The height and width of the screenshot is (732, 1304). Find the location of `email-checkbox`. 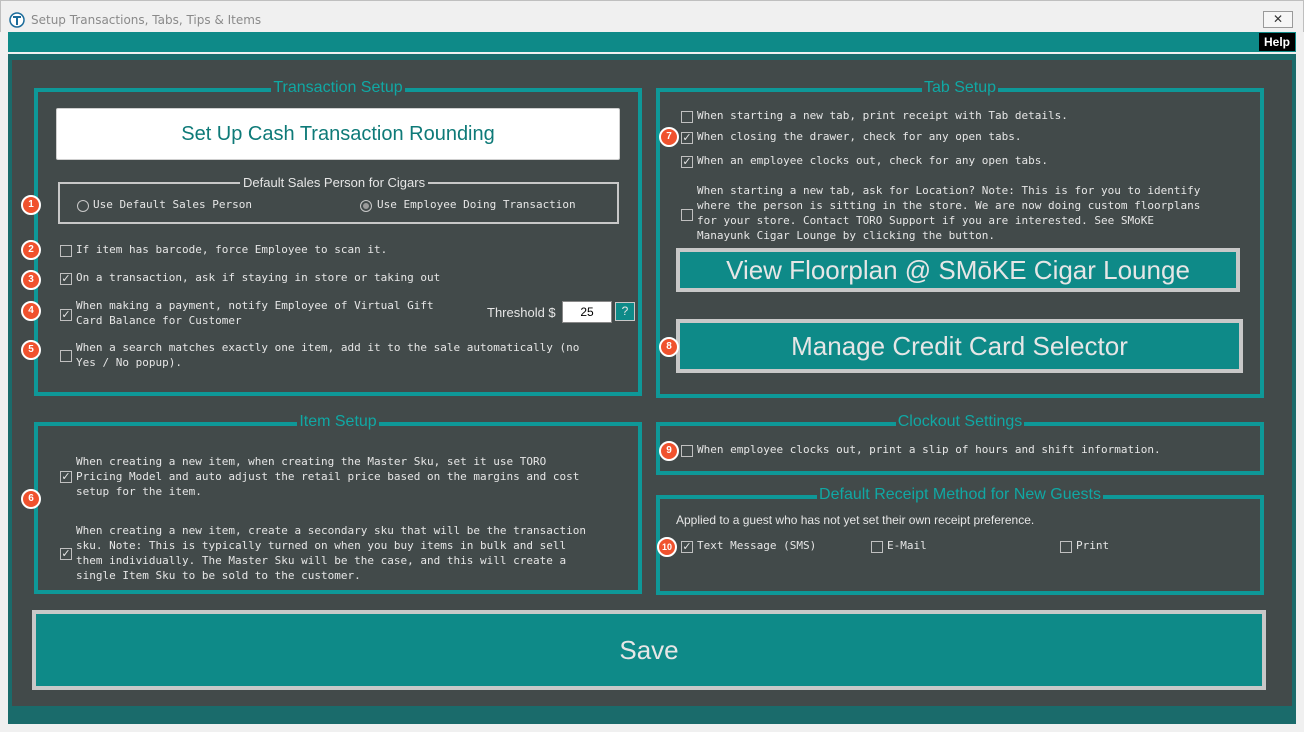

email-checkbox is located at coordinates (877, 547).